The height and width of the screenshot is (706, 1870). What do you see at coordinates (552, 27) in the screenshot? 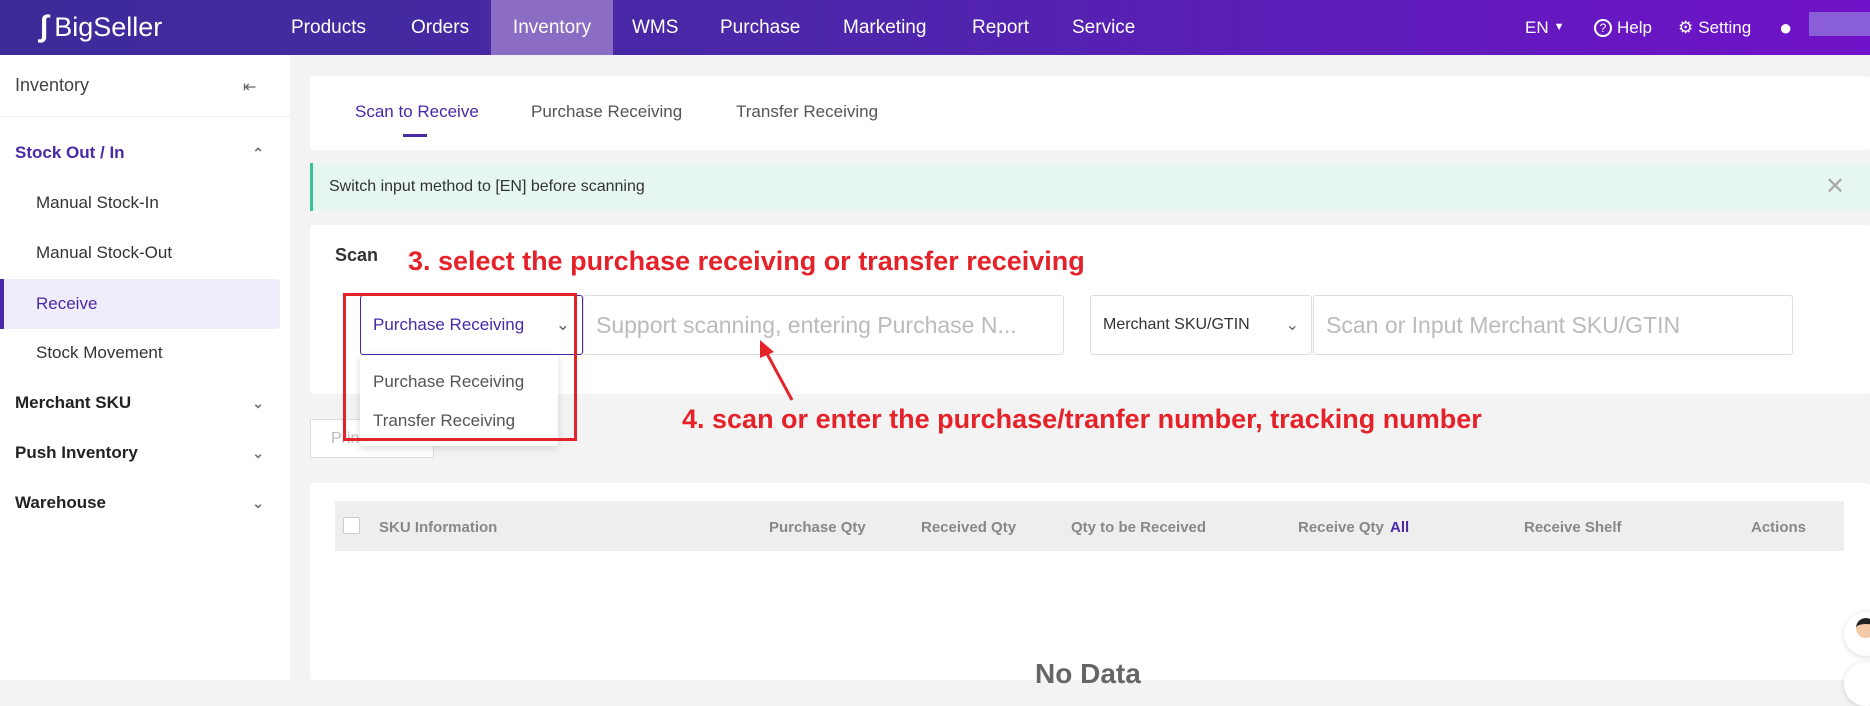
I see `nav-inventory: Inventory` at bounding box center [552, 27].